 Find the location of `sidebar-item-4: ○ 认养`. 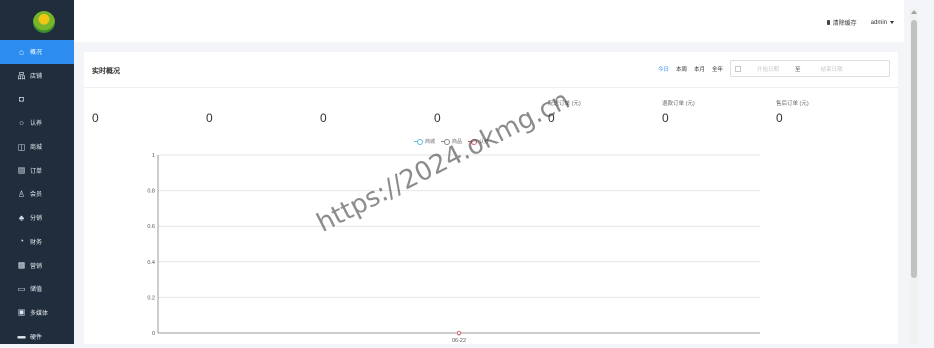

sidebar-item-4: ○ 认养 is located at coordinates (37, 123).